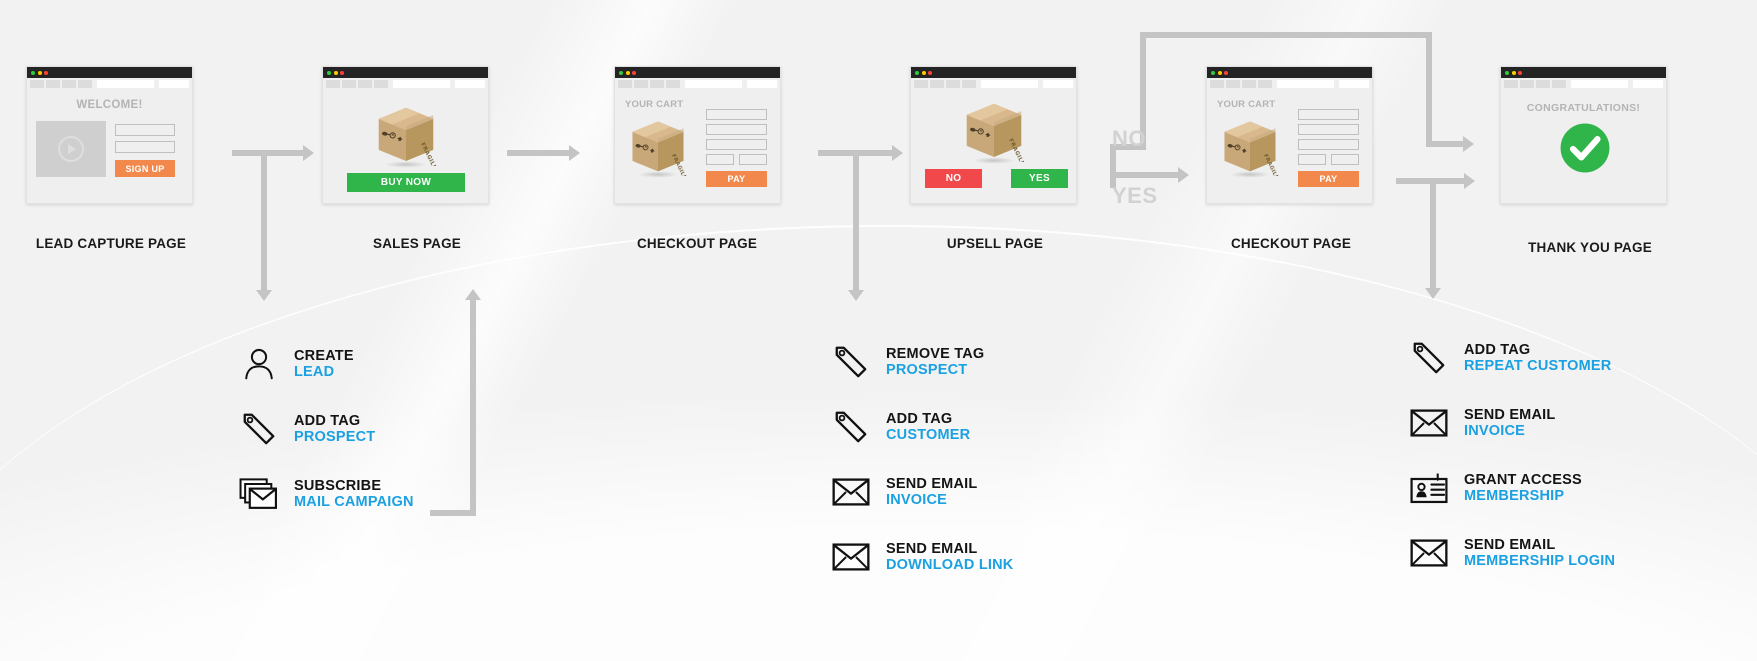  I want to click on video-placeholder, so click(71, 149).